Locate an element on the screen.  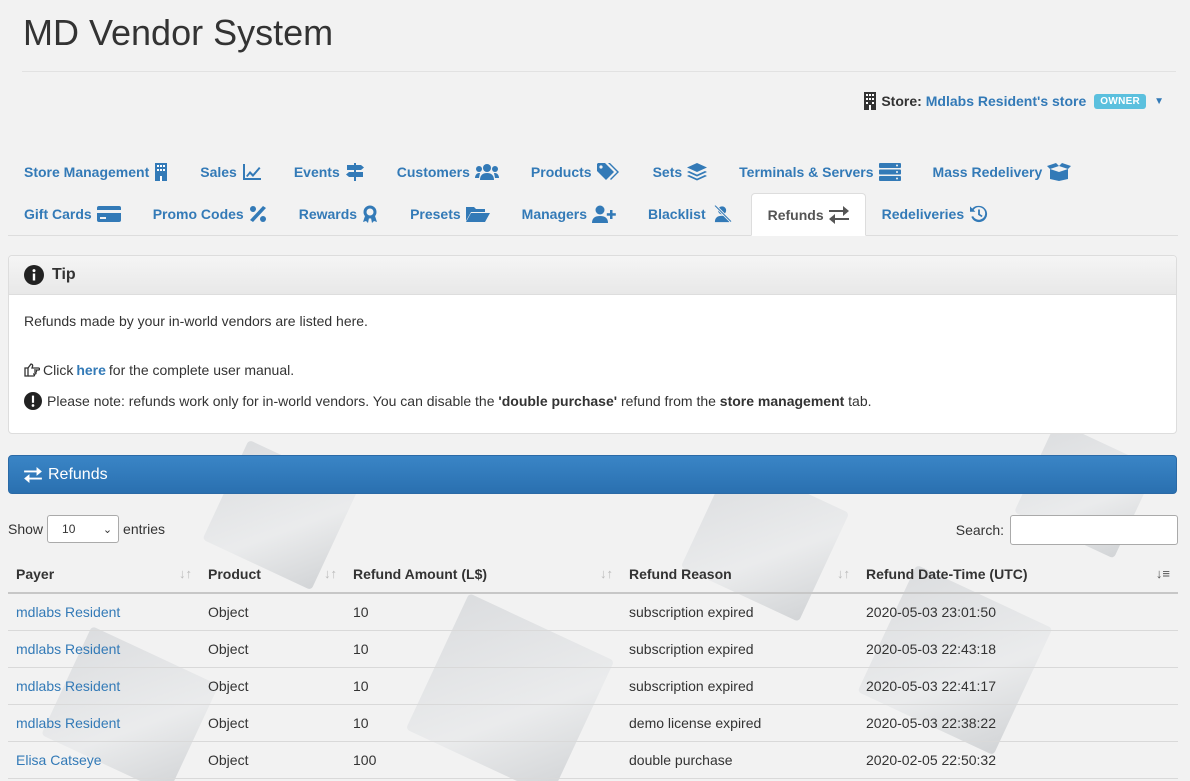
signs-icon is located at coordinates (354, 172).